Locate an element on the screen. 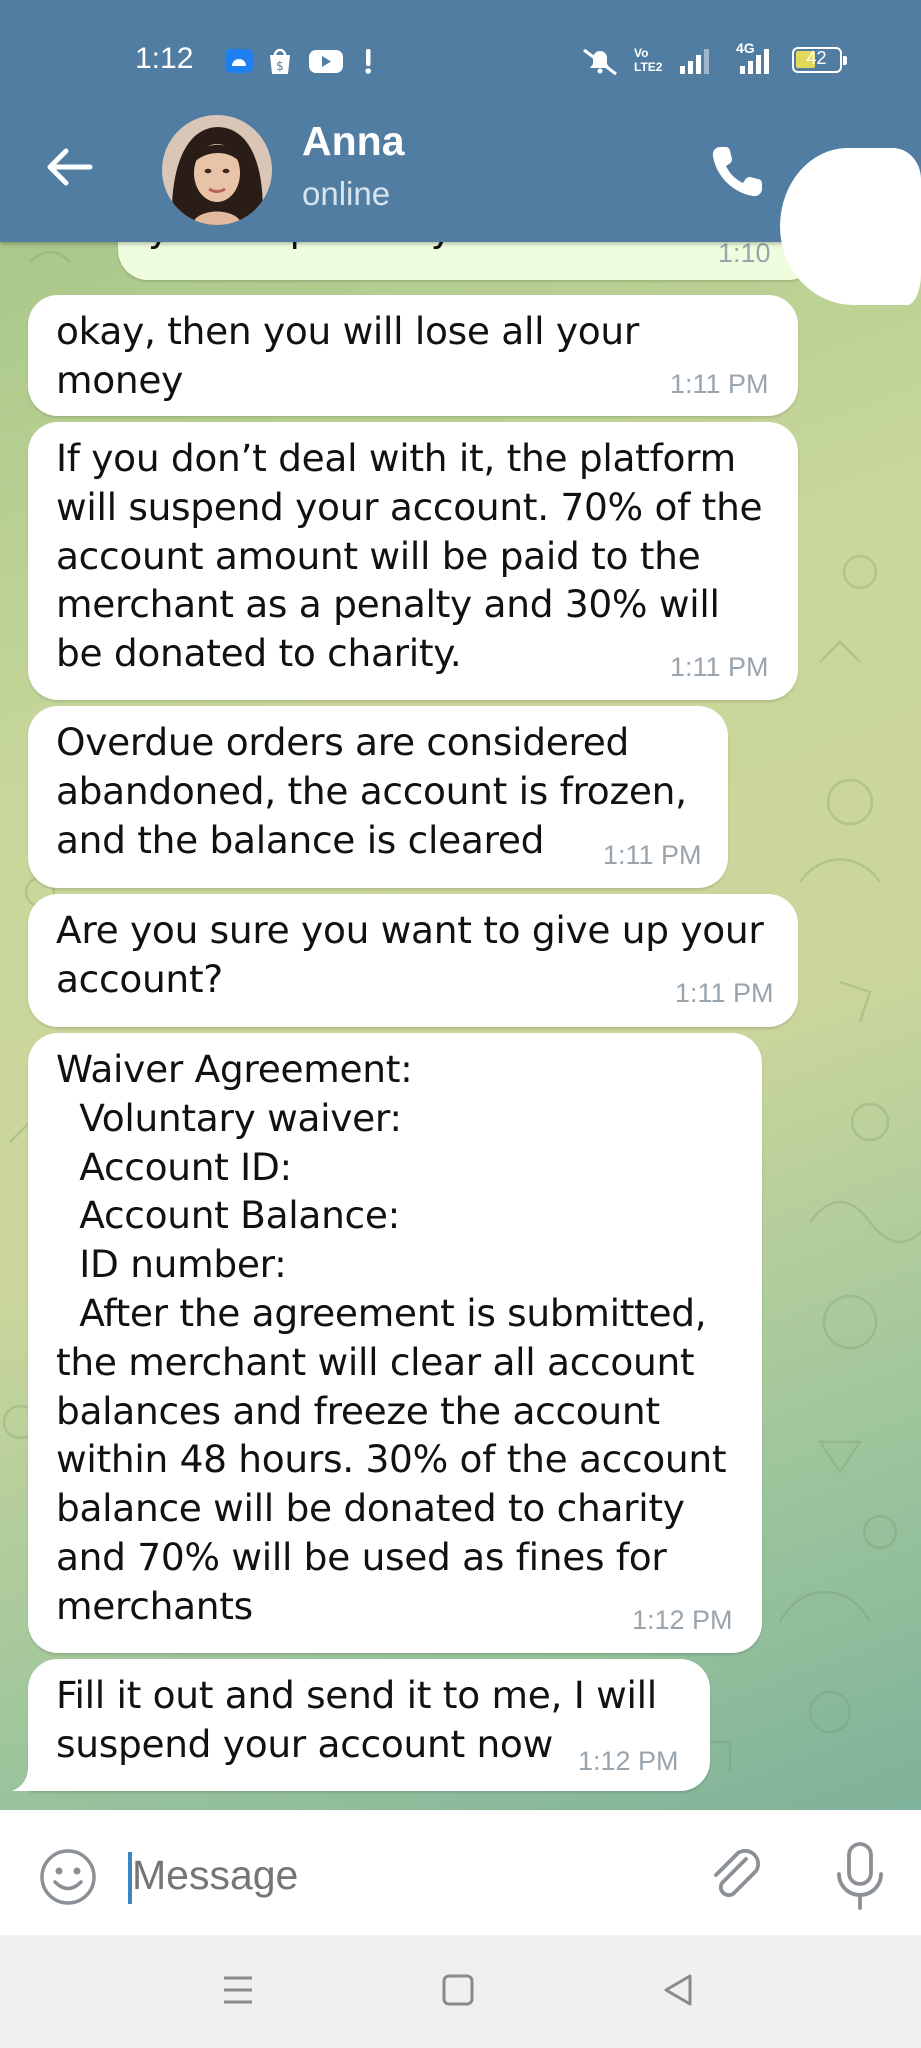 Image resolution: width=921 pixels, height=2048 pixels. message-time: 1:10 is located at coordinates (744, 255).